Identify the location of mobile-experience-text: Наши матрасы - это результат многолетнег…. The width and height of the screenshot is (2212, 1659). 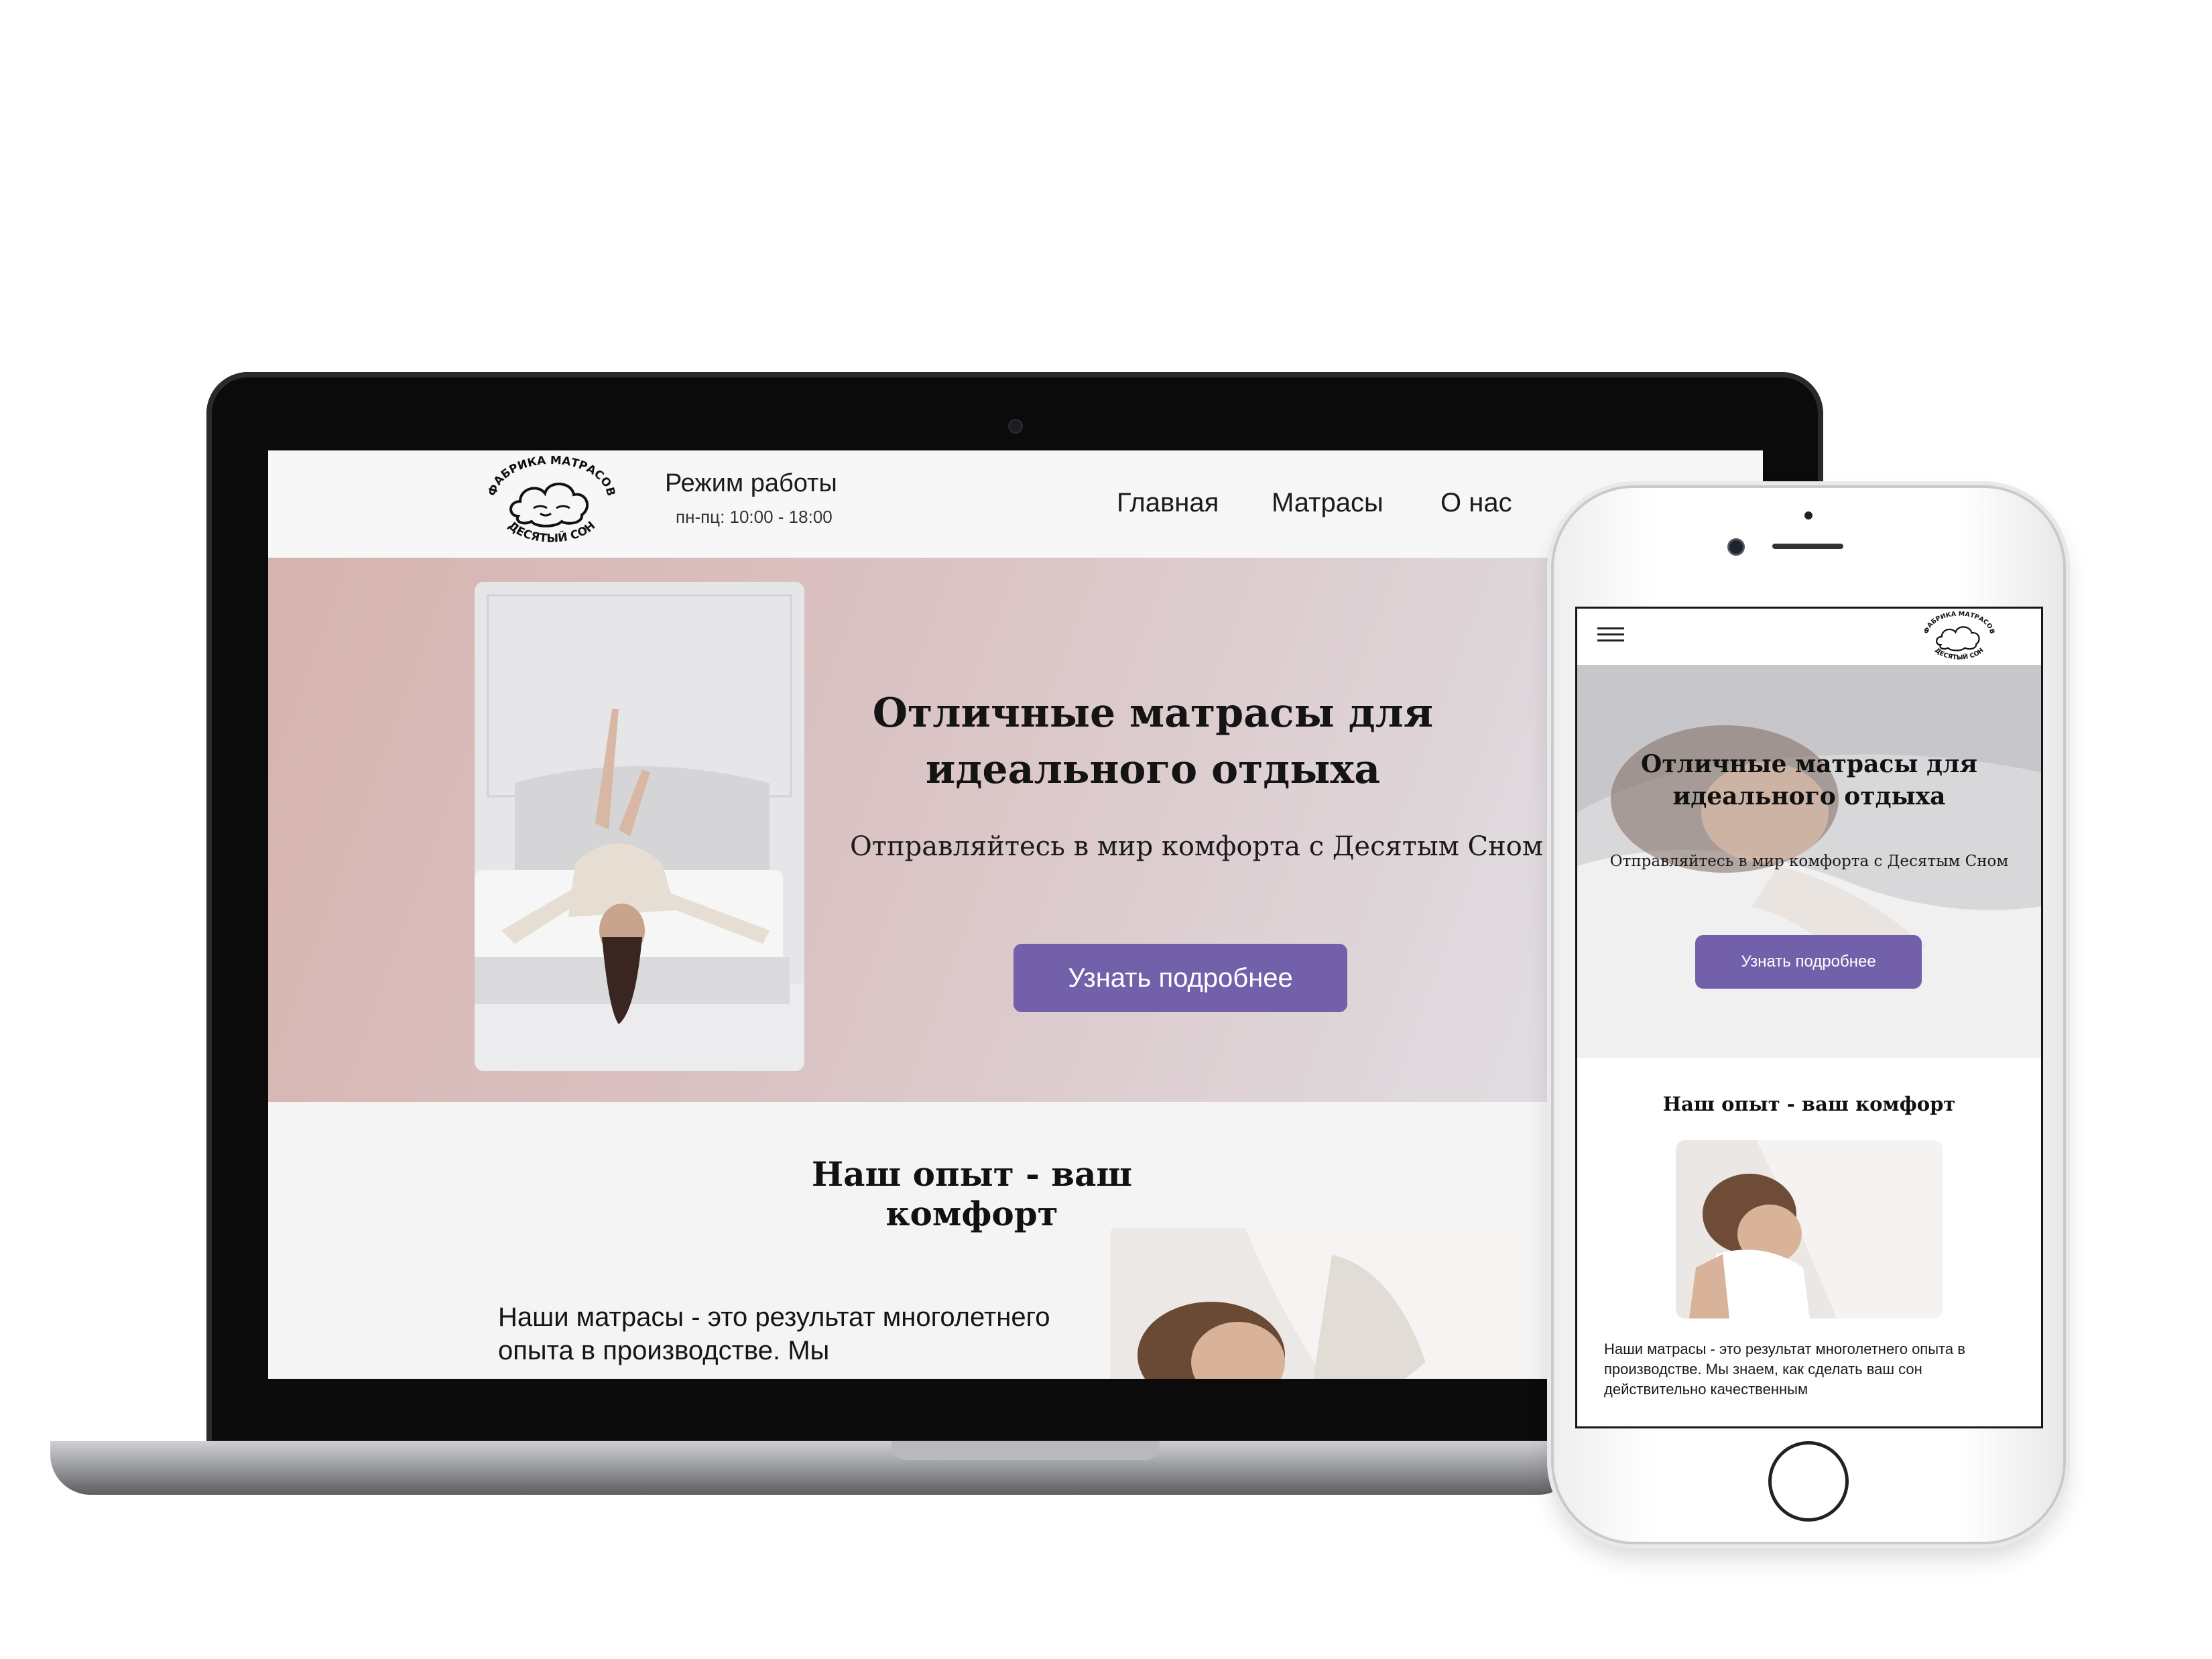
(1784, 1369).